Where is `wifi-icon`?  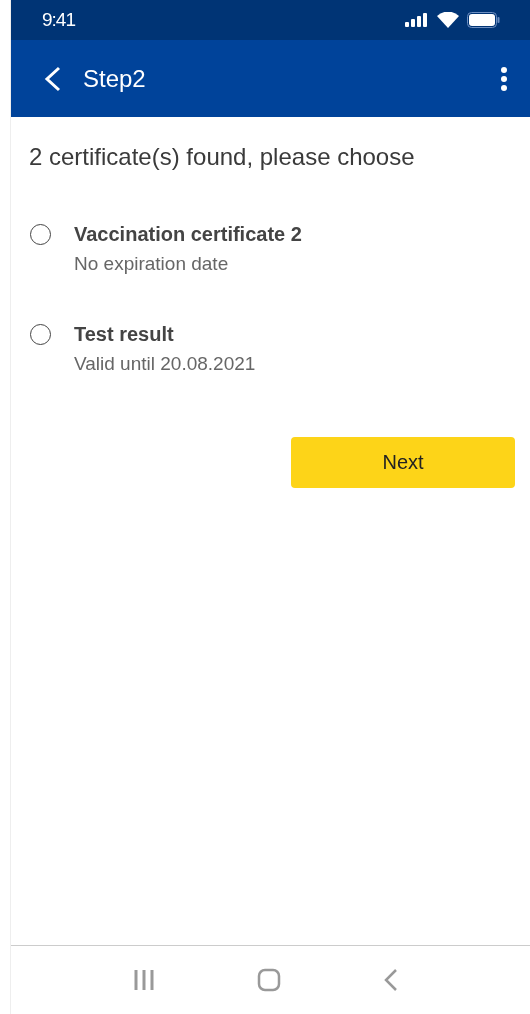 wifi-icon is located at coordinates (448, 20).